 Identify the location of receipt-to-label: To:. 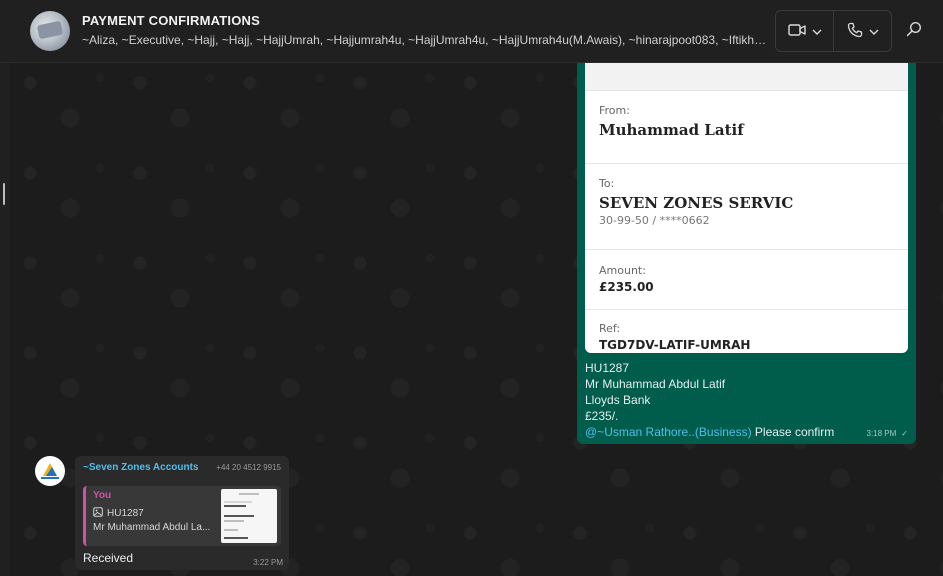
(607, 183).